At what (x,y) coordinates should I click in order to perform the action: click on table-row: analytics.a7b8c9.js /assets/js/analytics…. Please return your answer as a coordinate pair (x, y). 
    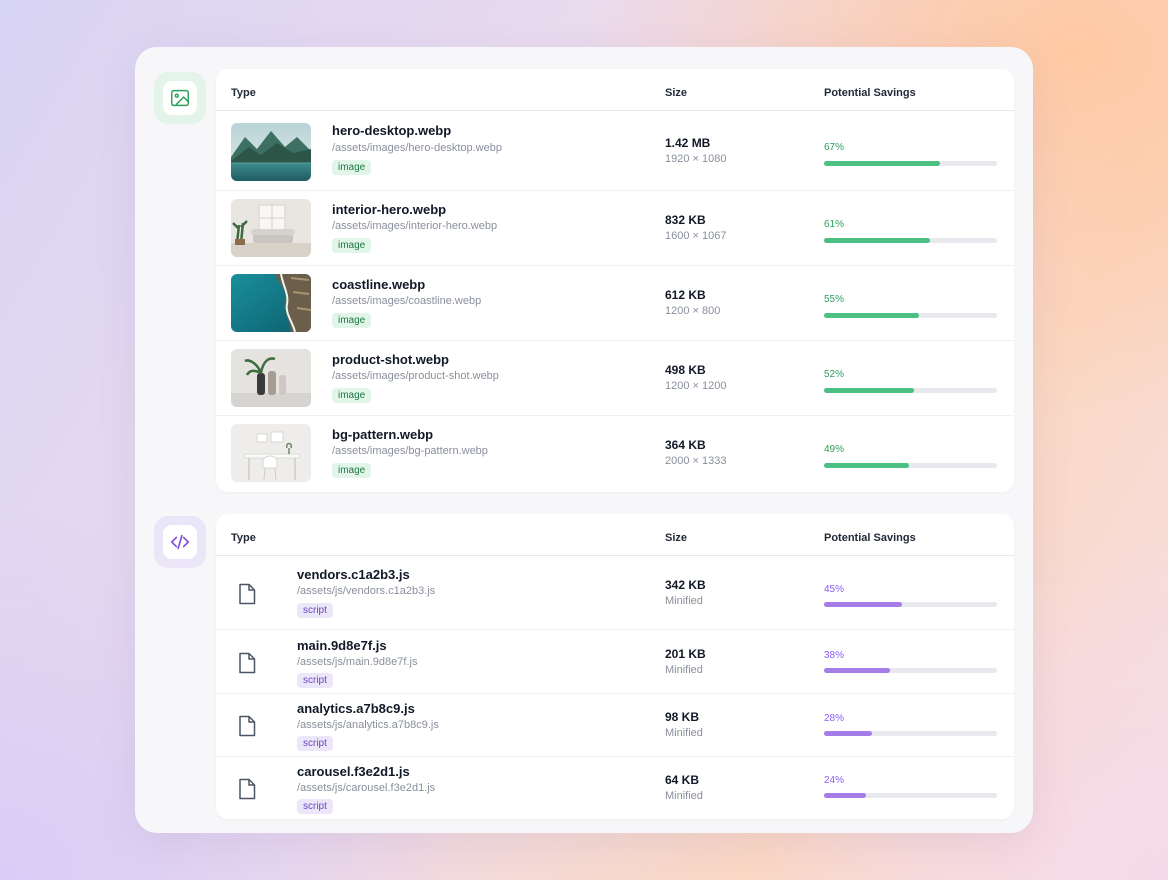
    Looking at the image, I should click on (615, 725).